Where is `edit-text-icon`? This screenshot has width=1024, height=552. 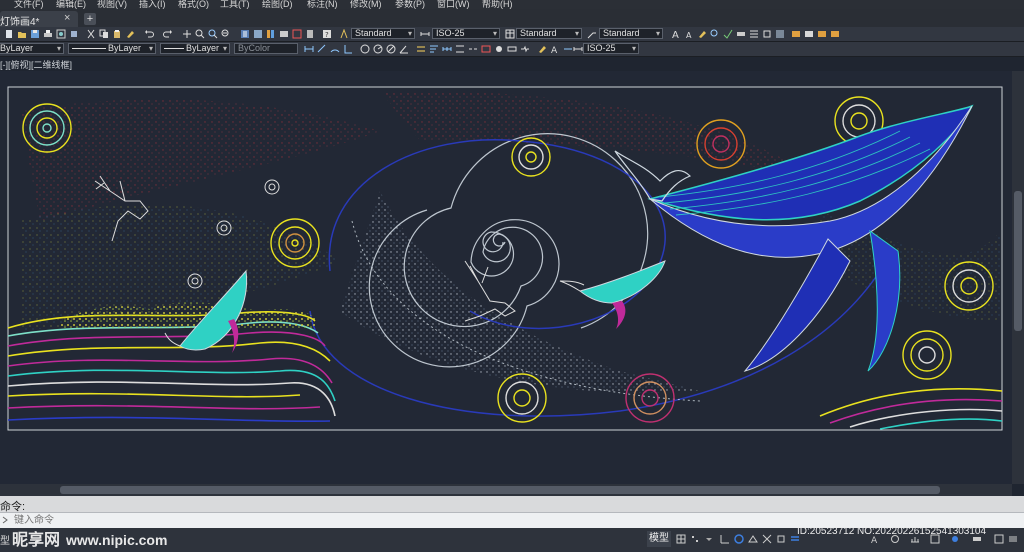
edit-text-icon is located at coordinates (702, 34).